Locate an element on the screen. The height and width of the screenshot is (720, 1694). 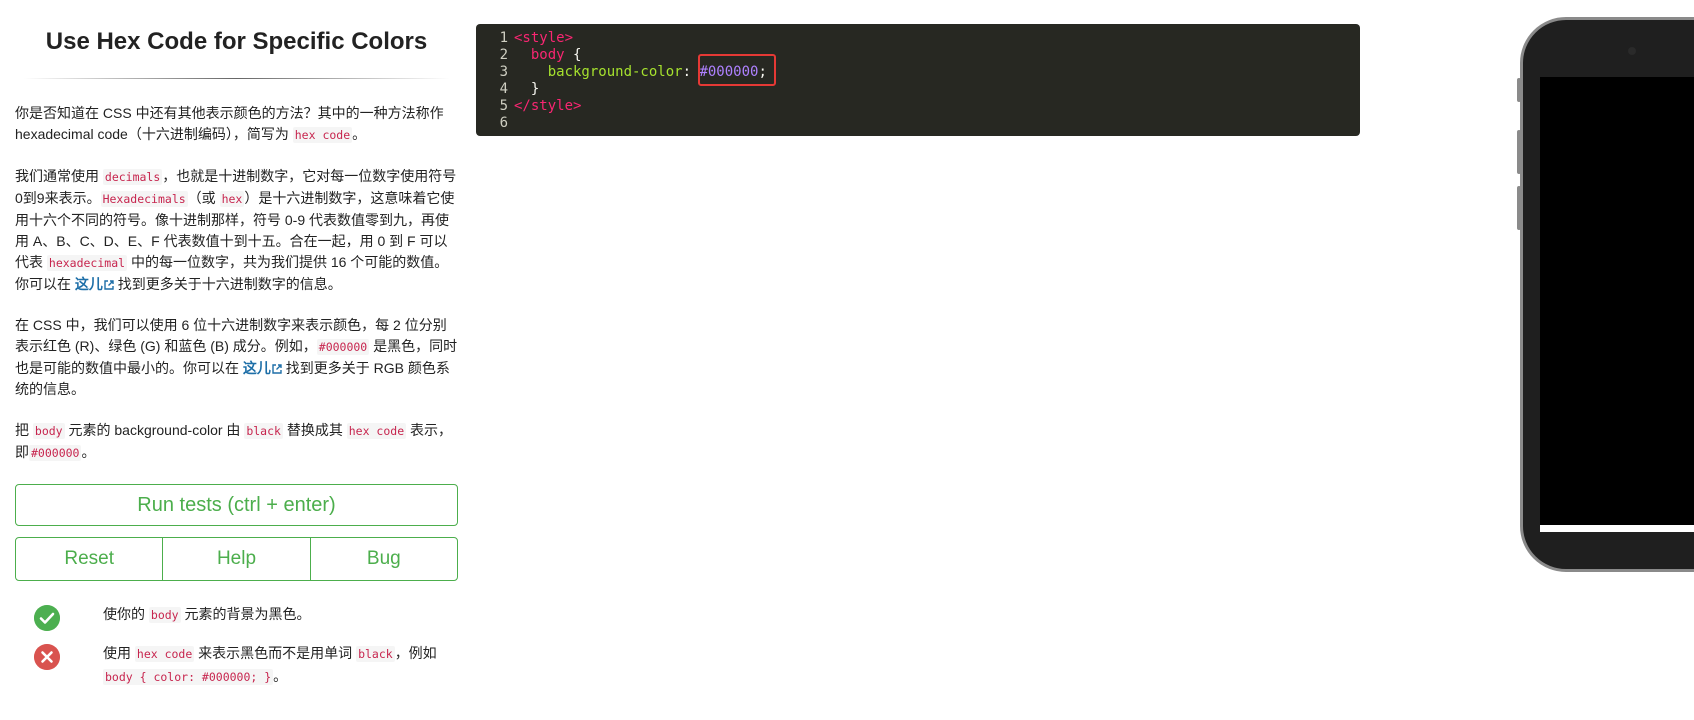
line-number: 2 is located at coordinates (503, 55).